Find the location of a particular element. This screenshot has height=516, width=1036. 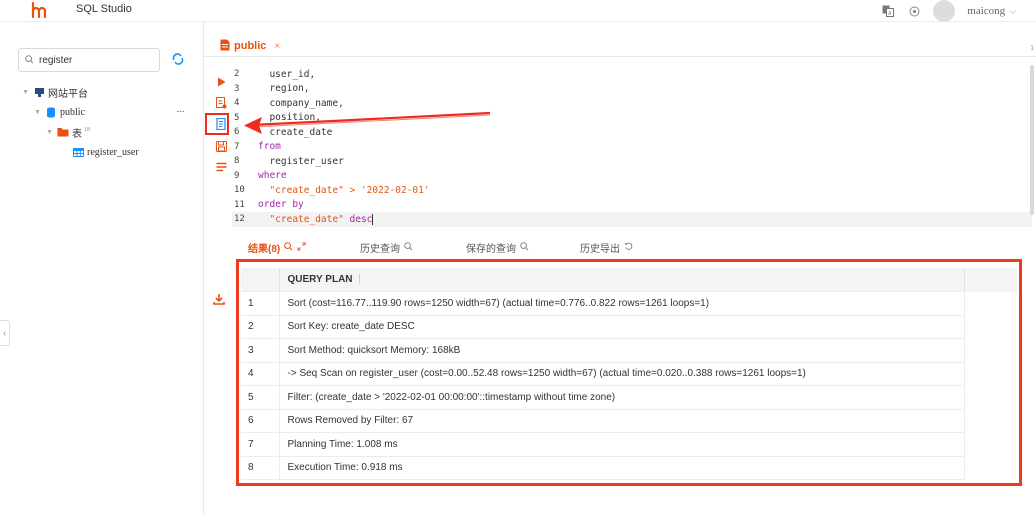

code-line-active: 12 "create_date" desc is located at coordinates (632, 219).